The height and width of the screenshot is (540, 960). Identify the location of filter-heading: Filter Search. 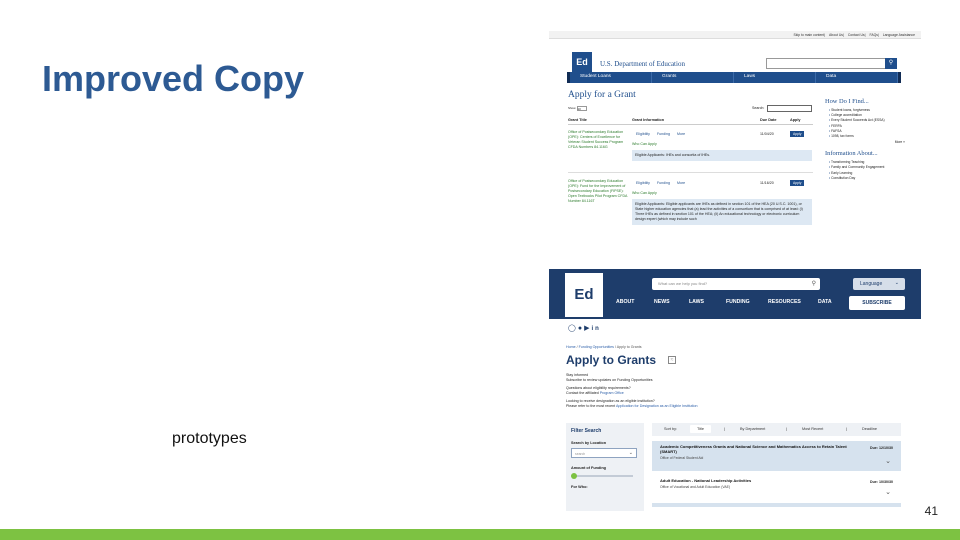
(586, 431).